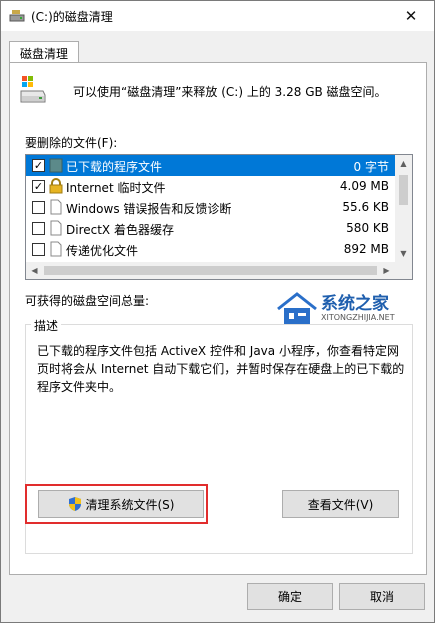 The width and height of the screenshot is (435, 623). Describe the element at coordinates (365, 207) in the screenshot. I see `file-size: 55.6 KB` at that location.